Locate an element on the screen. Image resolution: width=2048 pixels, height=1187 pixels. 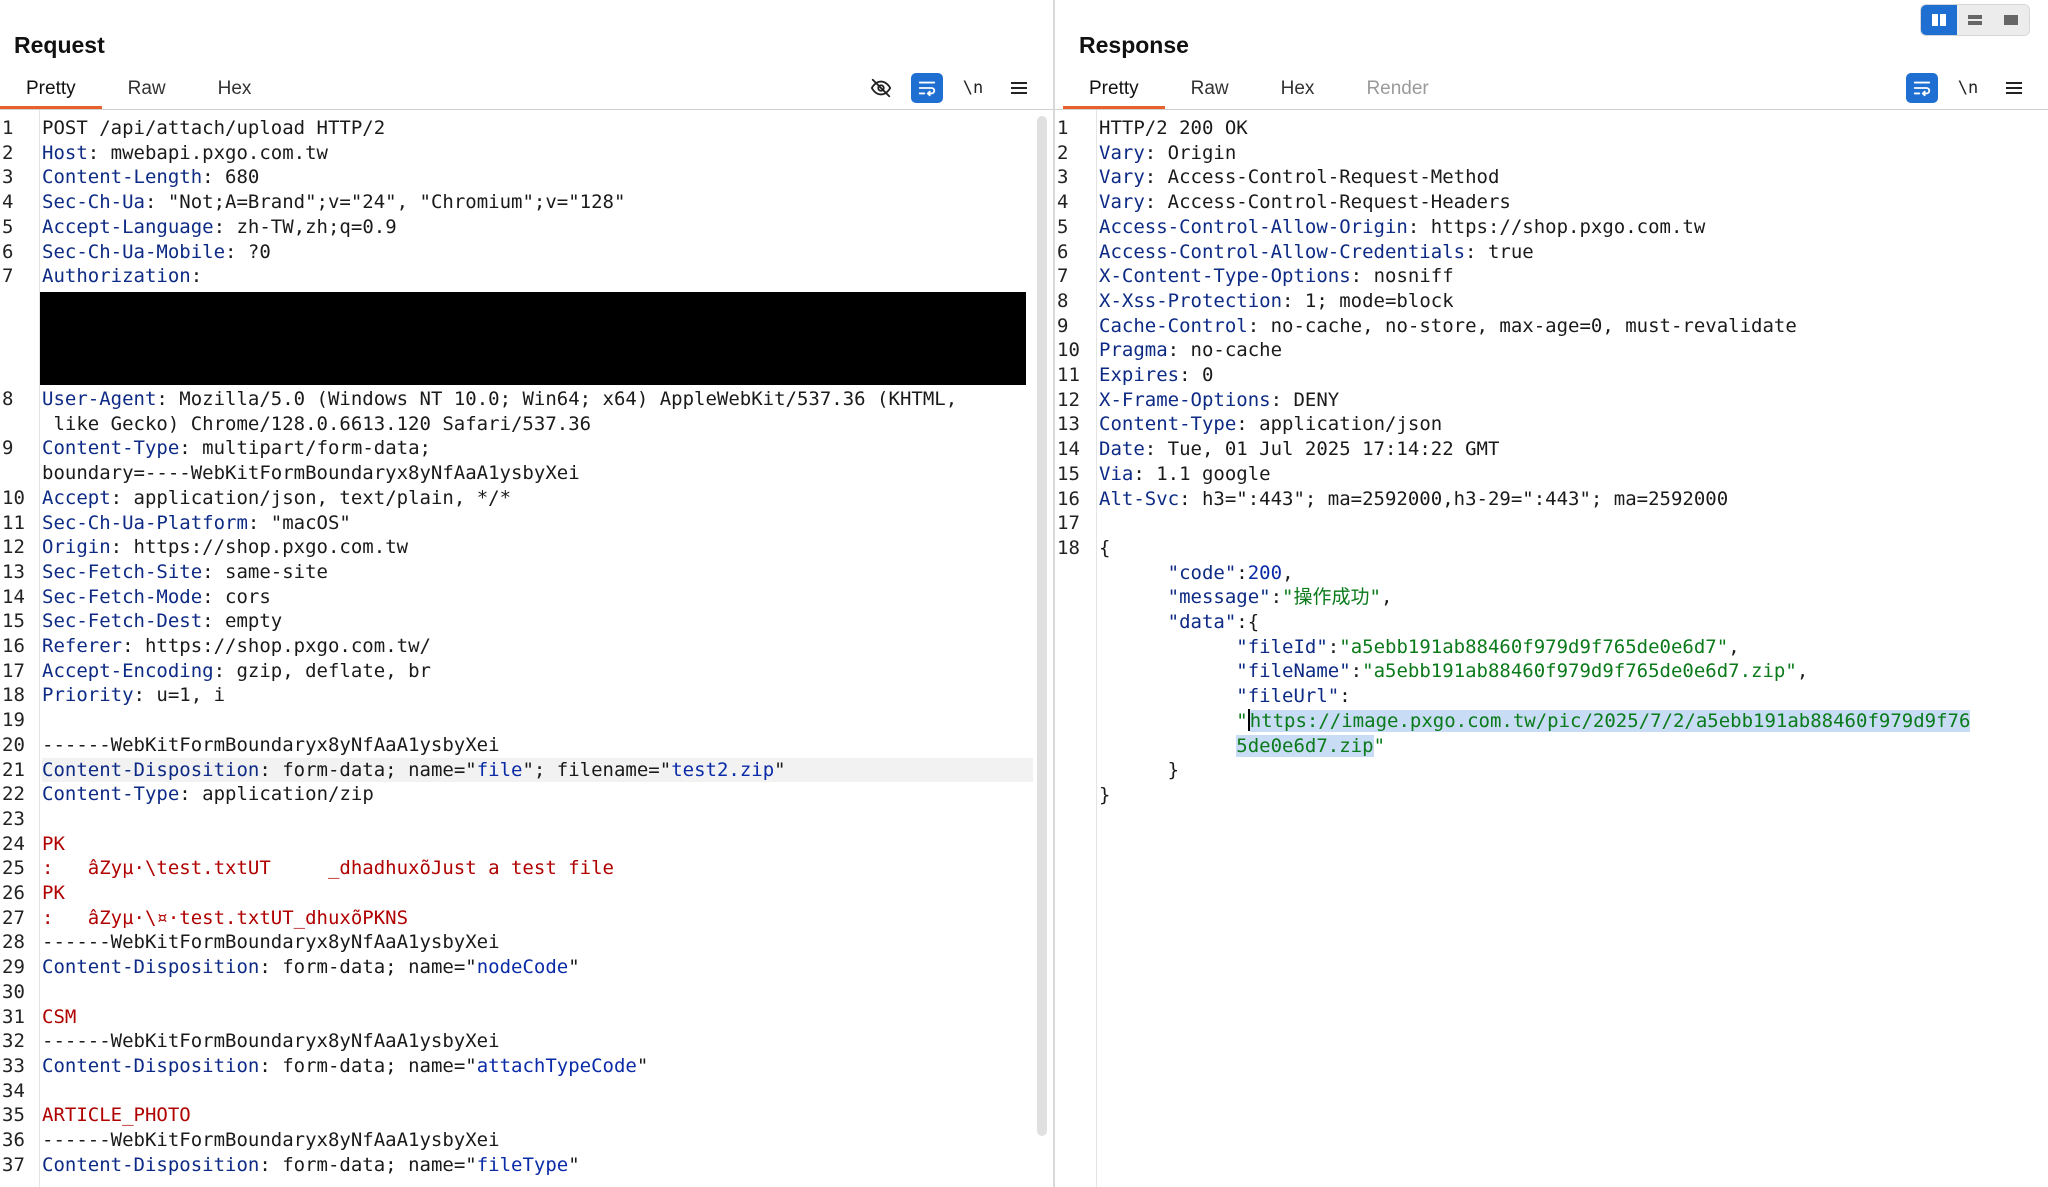
split-columns-icon is located at coordinates (1939, 20).